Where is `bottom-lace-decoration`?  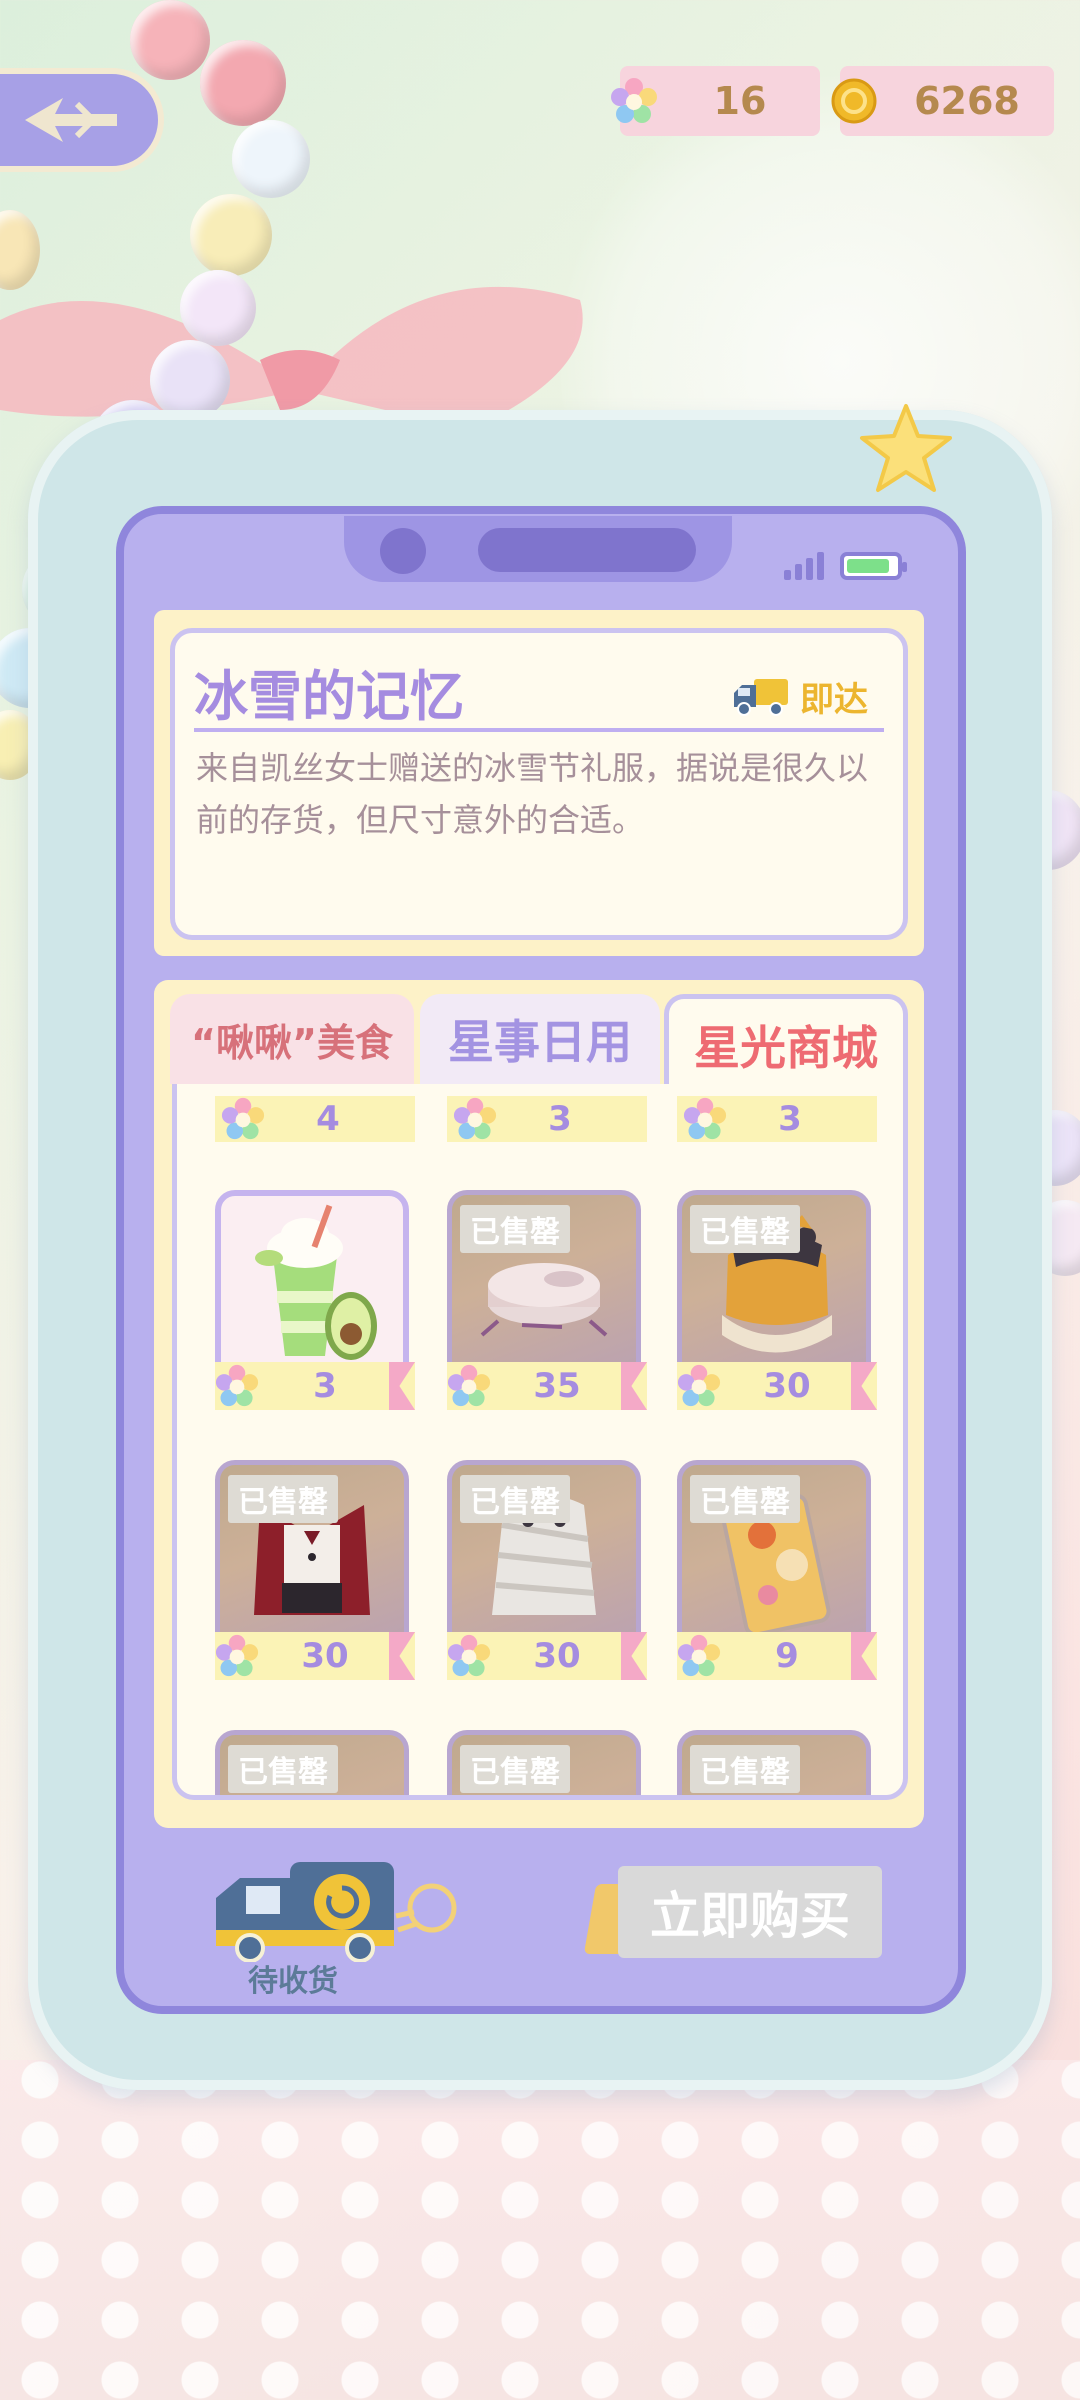
bottom-lace-decoration is located at coordinates (540, 2230).